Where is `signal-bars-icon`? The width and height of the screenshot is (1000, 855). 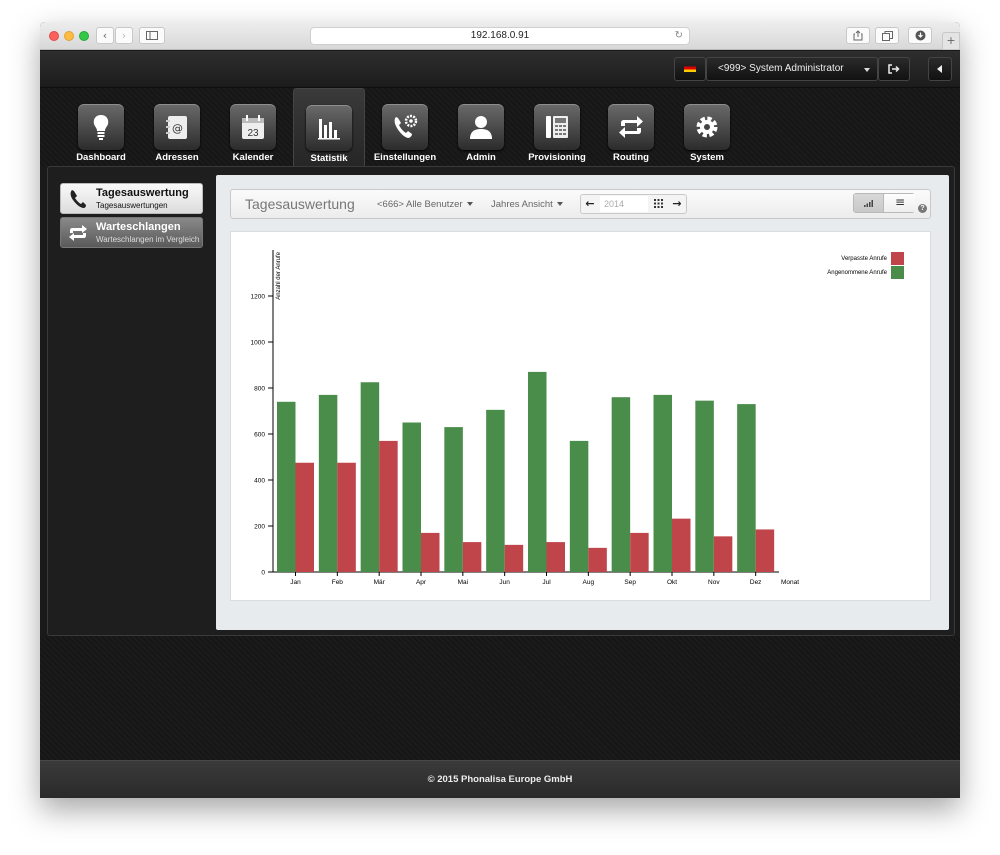
signal-bars-icon is located at coordinates (868, 203).